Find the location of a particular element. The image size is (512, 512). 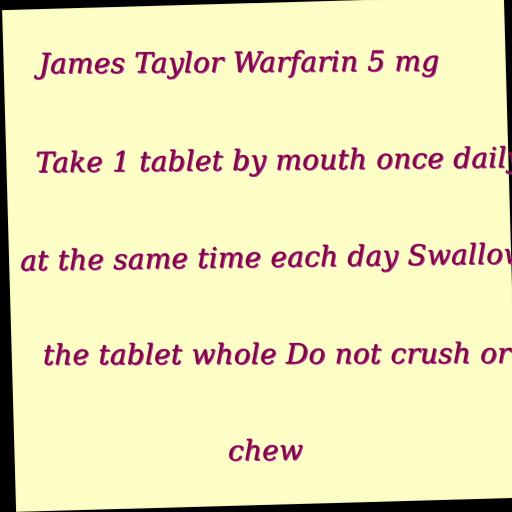

swallow-instruction-line: the tablet whole Do not crush or is located at coordinates (276, 354).